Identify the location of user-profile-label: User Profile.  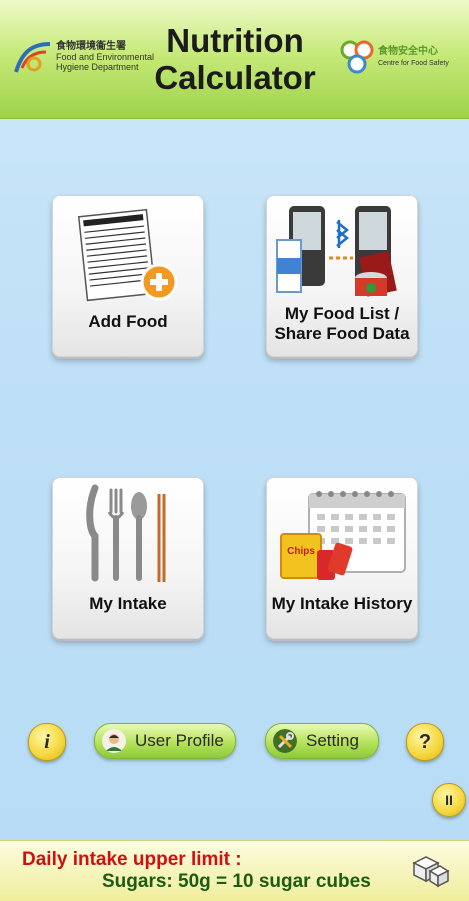
(179, 740).